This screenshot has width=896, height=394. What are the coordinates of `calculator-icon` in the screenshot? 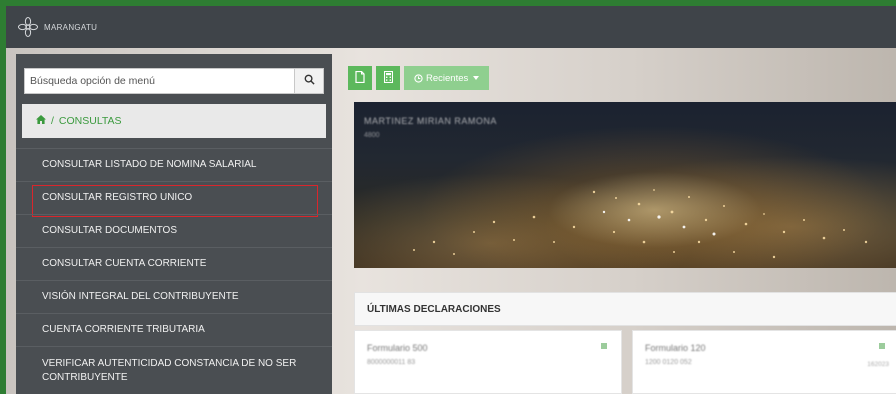 It's located at (388, 78).